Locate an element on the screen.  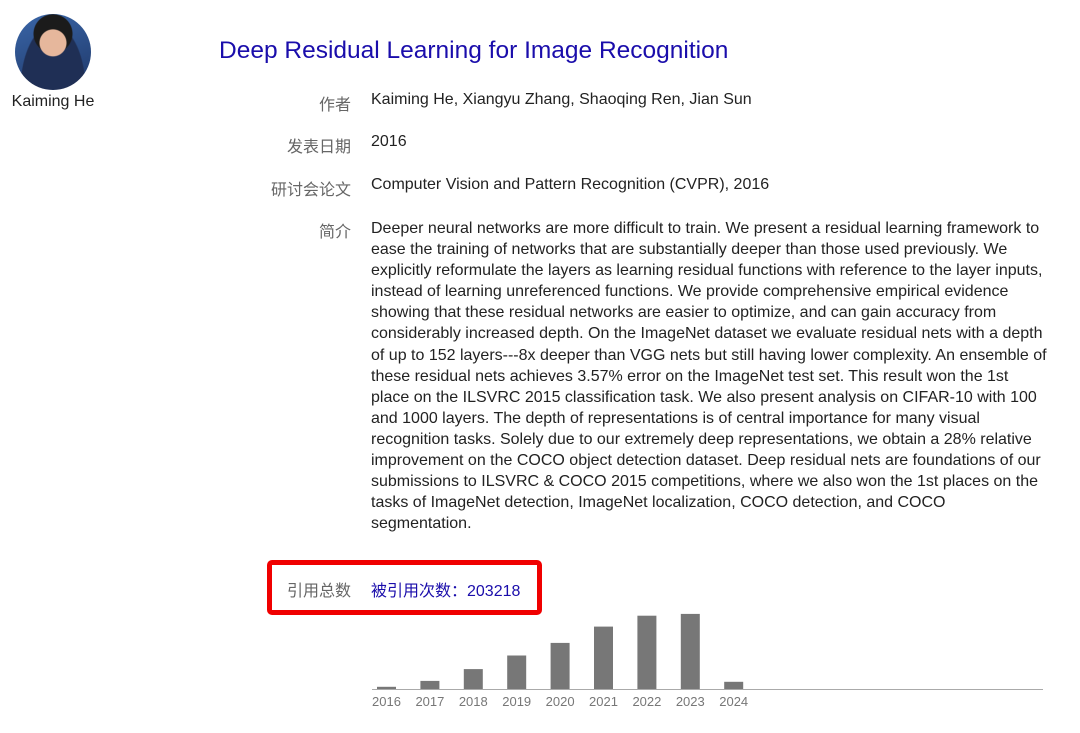
bar-2021 is located at coordinates (603, 657).